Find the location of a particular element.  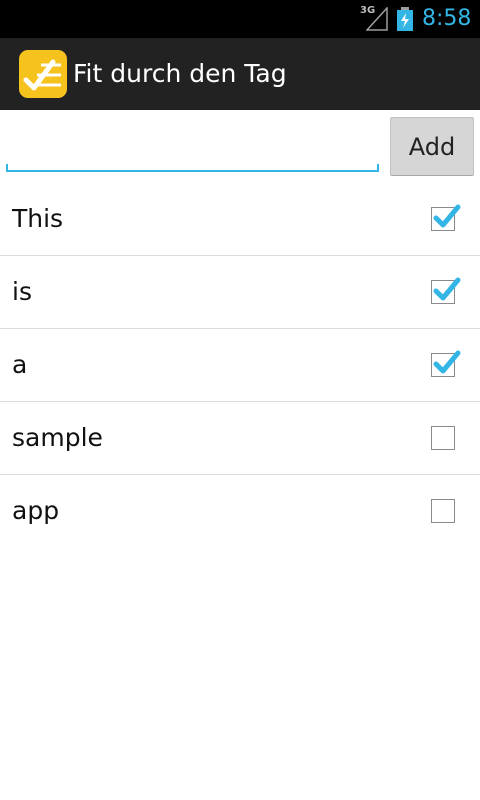

task-label: sample is located at coordinates (57, 437).